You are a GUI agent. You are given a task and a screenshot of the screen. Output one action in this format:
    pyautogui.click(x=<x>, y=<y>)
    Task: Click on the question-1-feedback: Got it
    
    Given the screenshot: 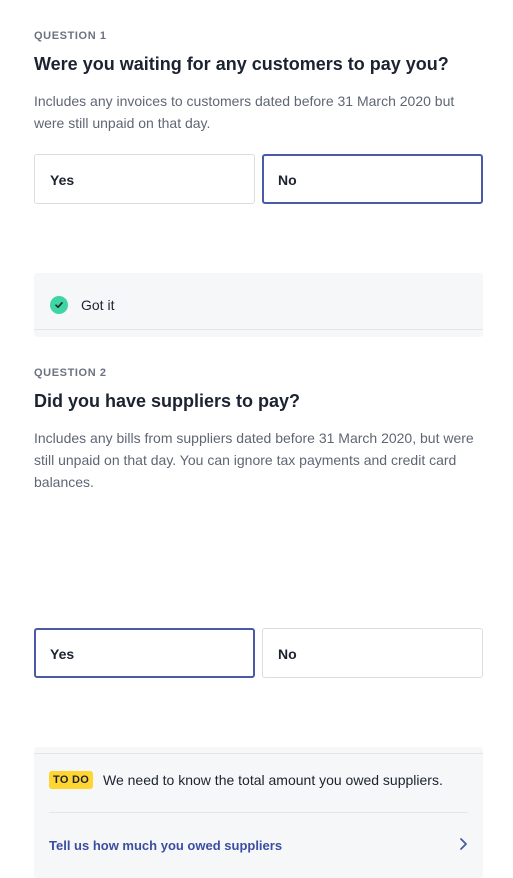 What is the action you would take?
    pyautogui.click(x=258, y=305)
    